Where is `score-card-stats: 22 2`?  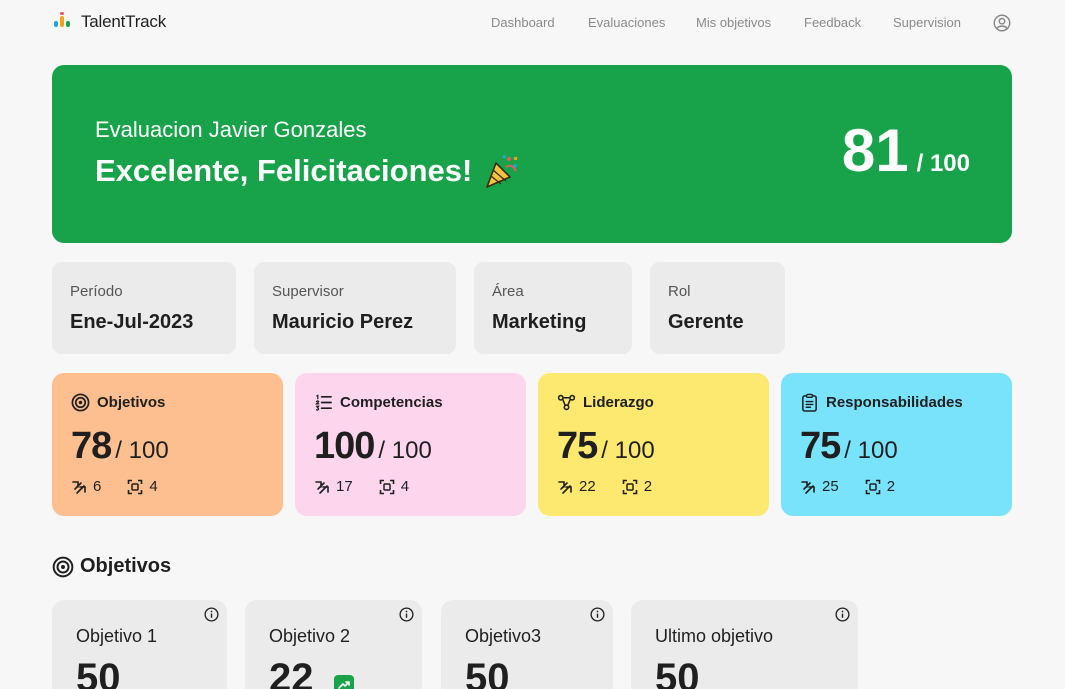
score-card-stats: 22 2 is located at coordinates (604, 486).